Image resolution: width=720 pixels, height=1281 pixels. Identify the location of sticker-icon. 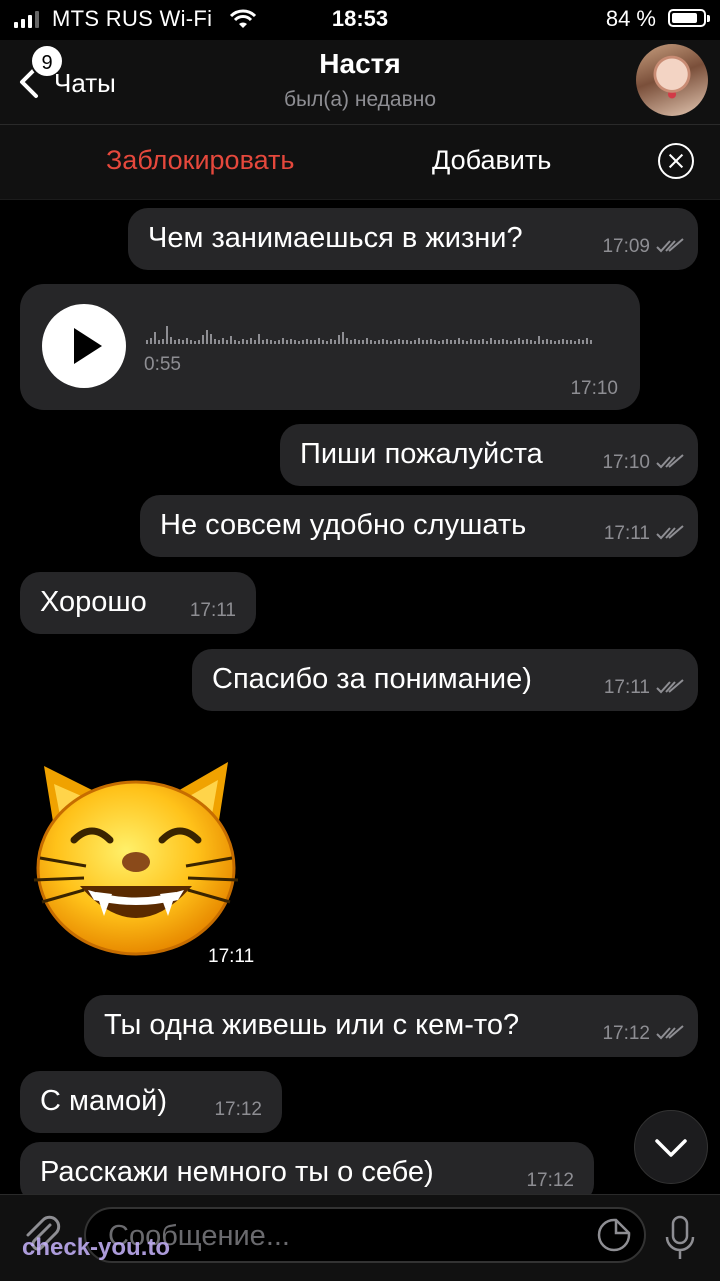
(614, 1235).